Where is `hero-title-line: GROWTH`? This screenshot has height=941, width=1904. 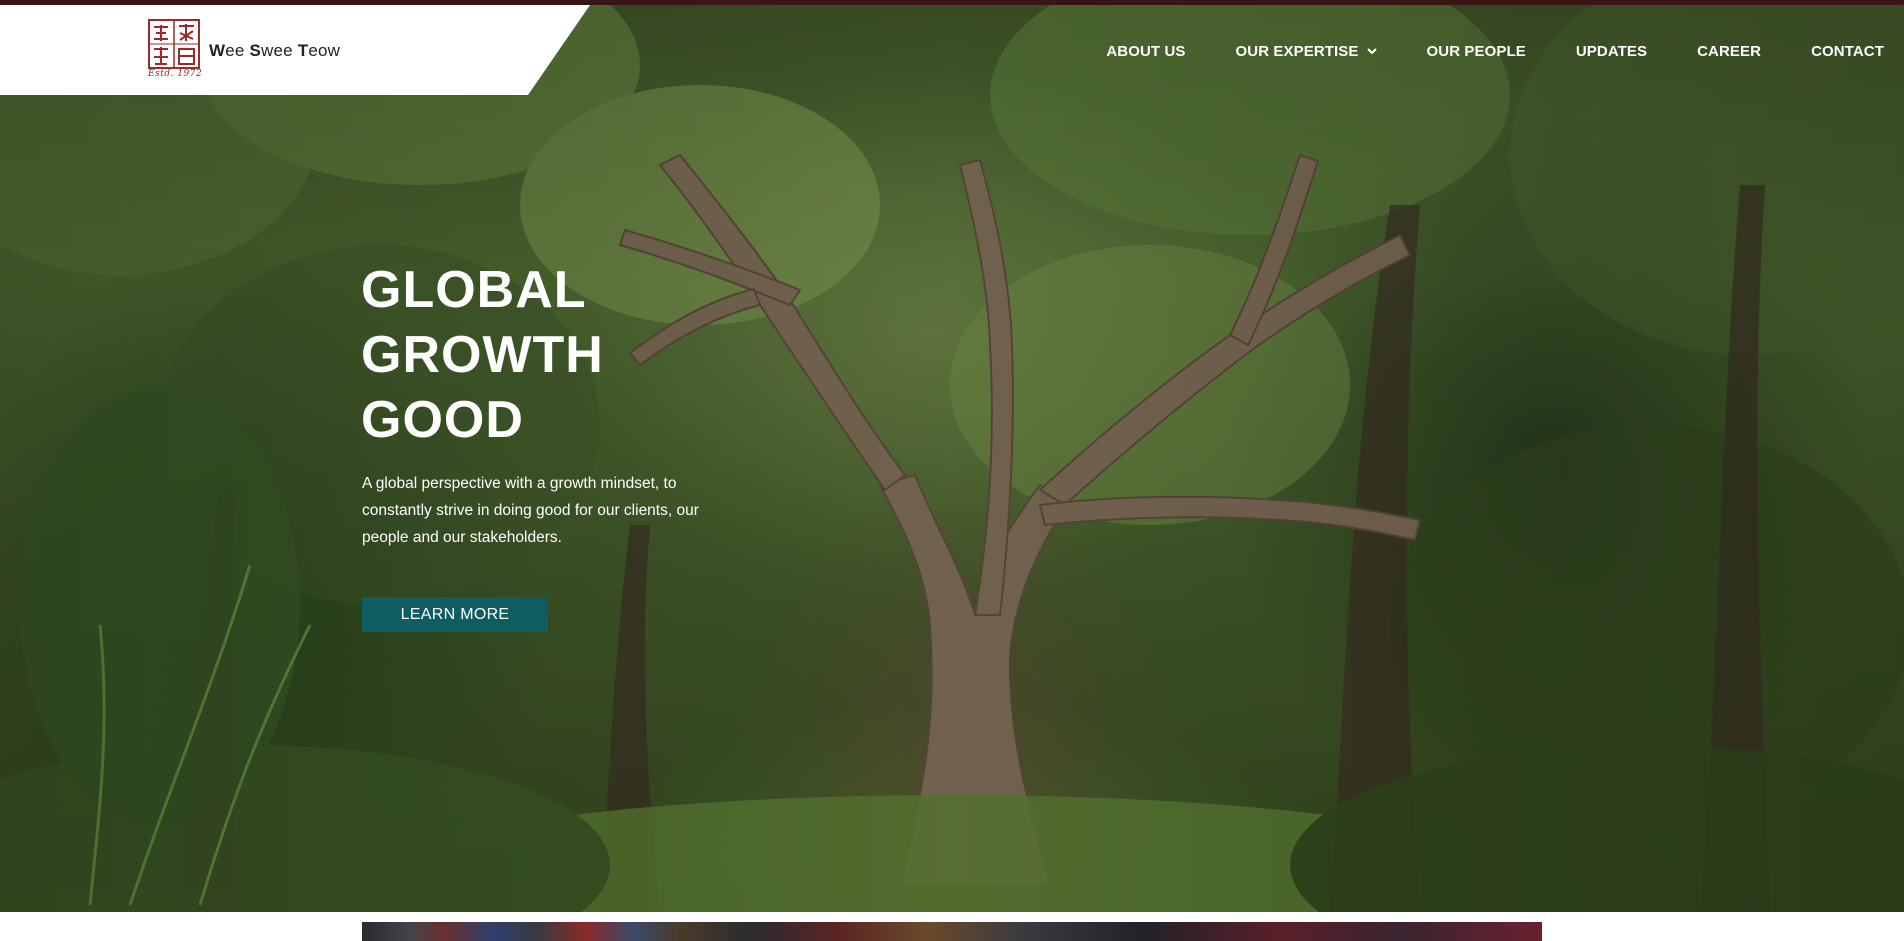 hero-title-line: GROWTH is located at coordinates (482, 355).